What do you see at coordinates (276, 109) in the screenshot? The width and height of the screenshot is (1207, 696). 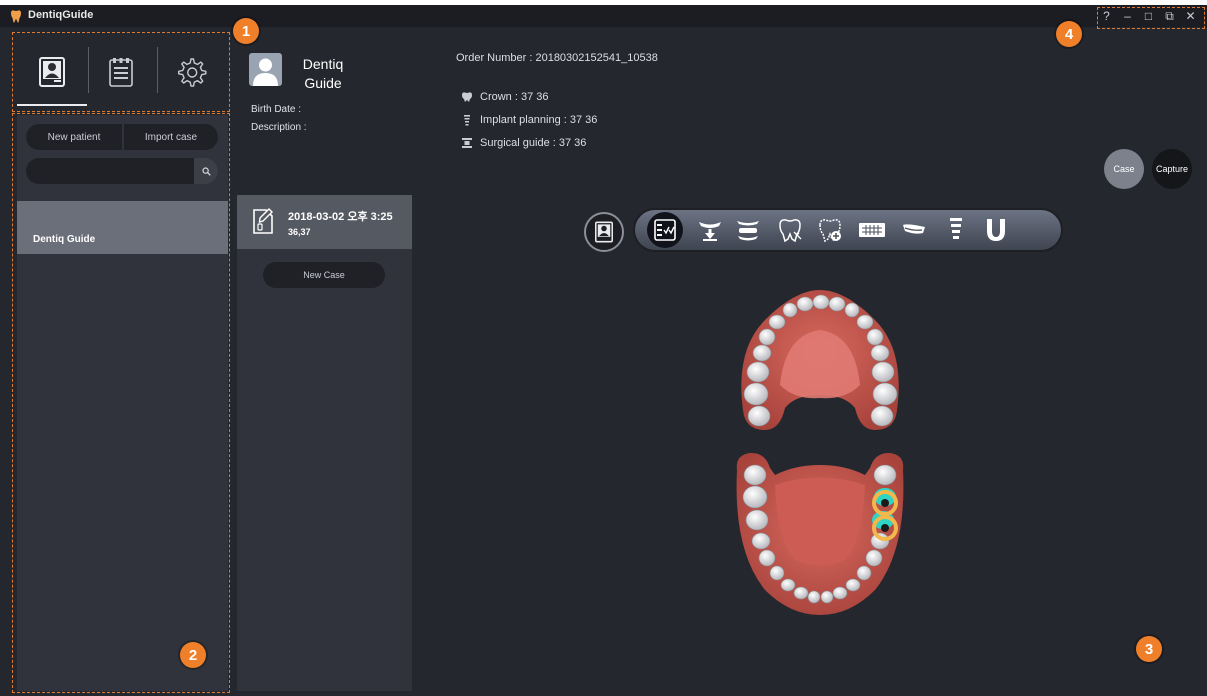 I see `birth-date-label: Birth Date :` at bounding box center [276, 109].